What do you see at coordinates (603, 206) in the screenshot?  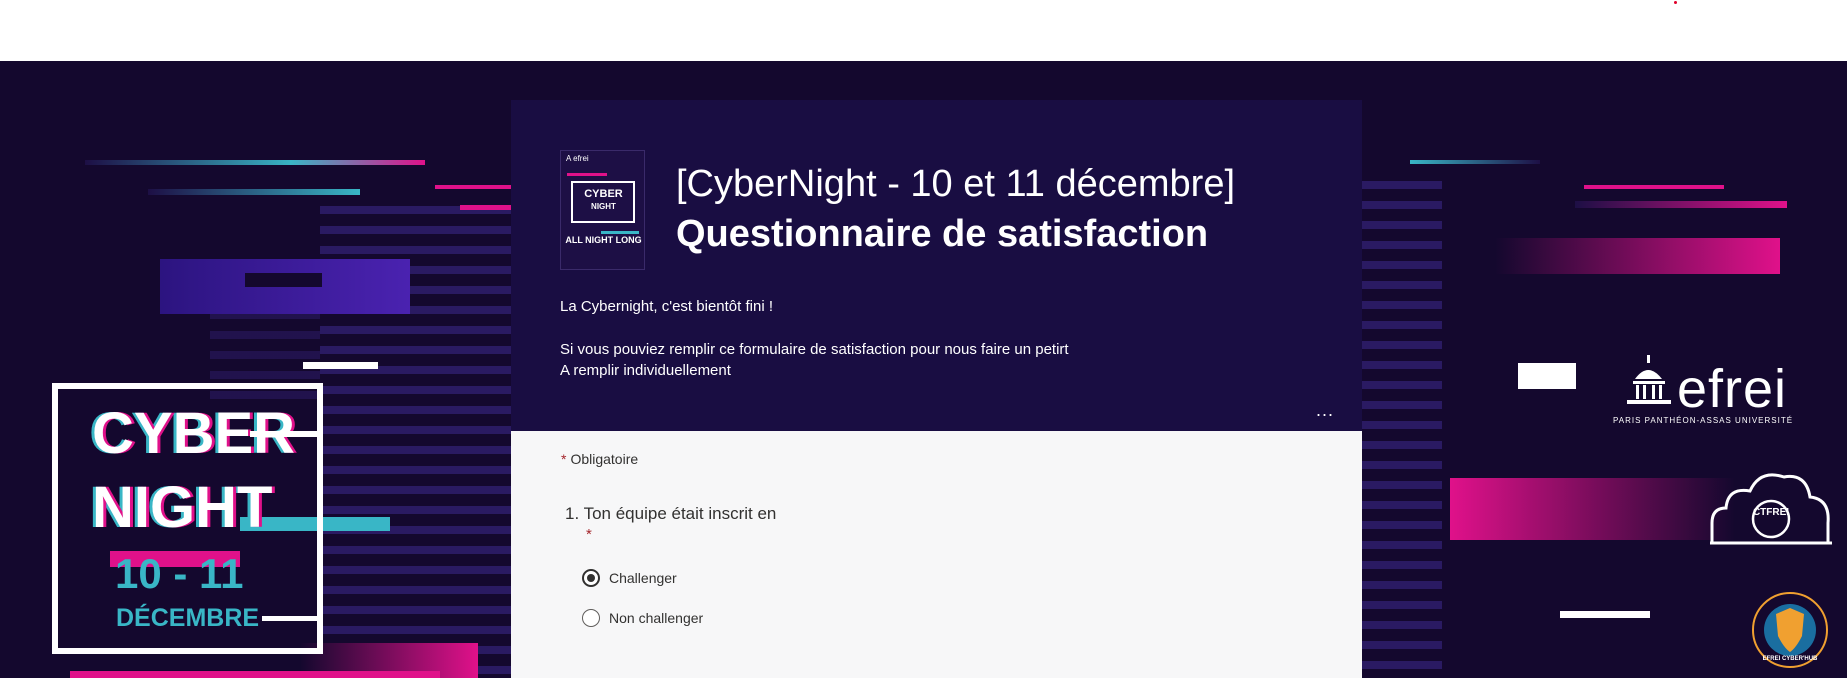 I see `thumbnail-night: NIGHT` at bounding box center [603, 206].